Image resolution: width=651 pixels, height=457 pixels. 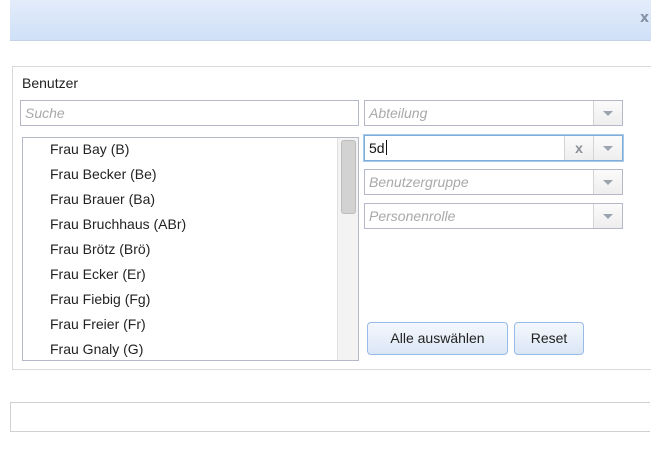 What do you see at coordinates (103, 174) in the screenshot?
I see `list-item: Frau Becker (Be)` at bounding box center [103, 174].